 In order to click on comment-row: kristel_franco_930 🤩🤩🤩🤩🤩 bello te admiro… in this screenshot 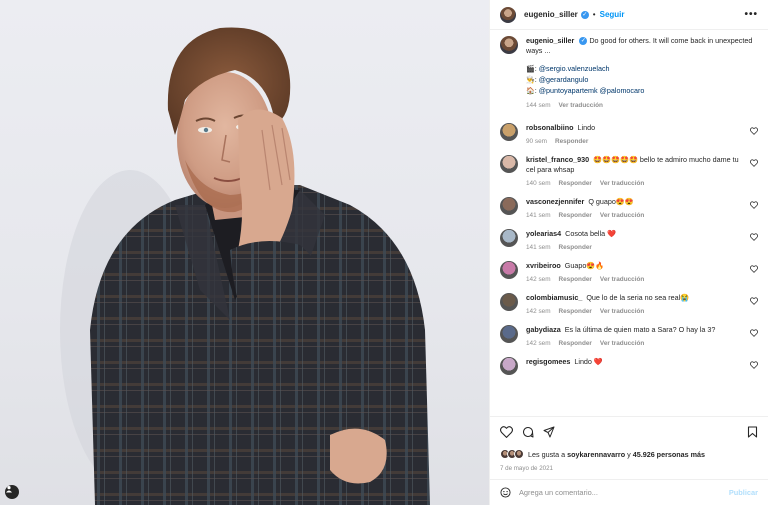, I will do `click(629, 172)`.